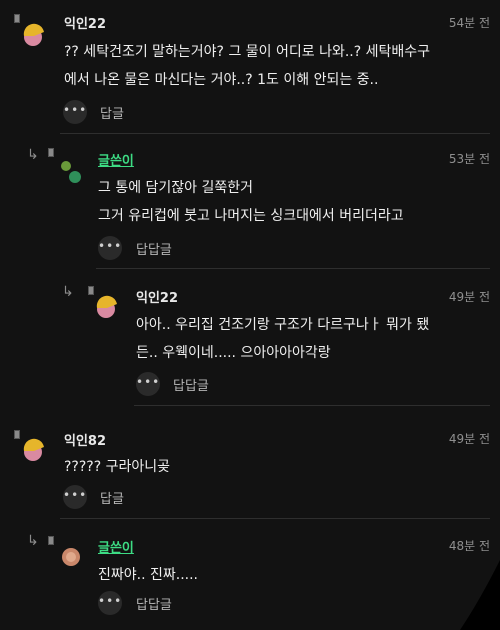 This screenshot has width=500, height=630. Describe the element at coordinates (469, 546) in the screenshot. I see `comment-time: 48분 전` at that location.